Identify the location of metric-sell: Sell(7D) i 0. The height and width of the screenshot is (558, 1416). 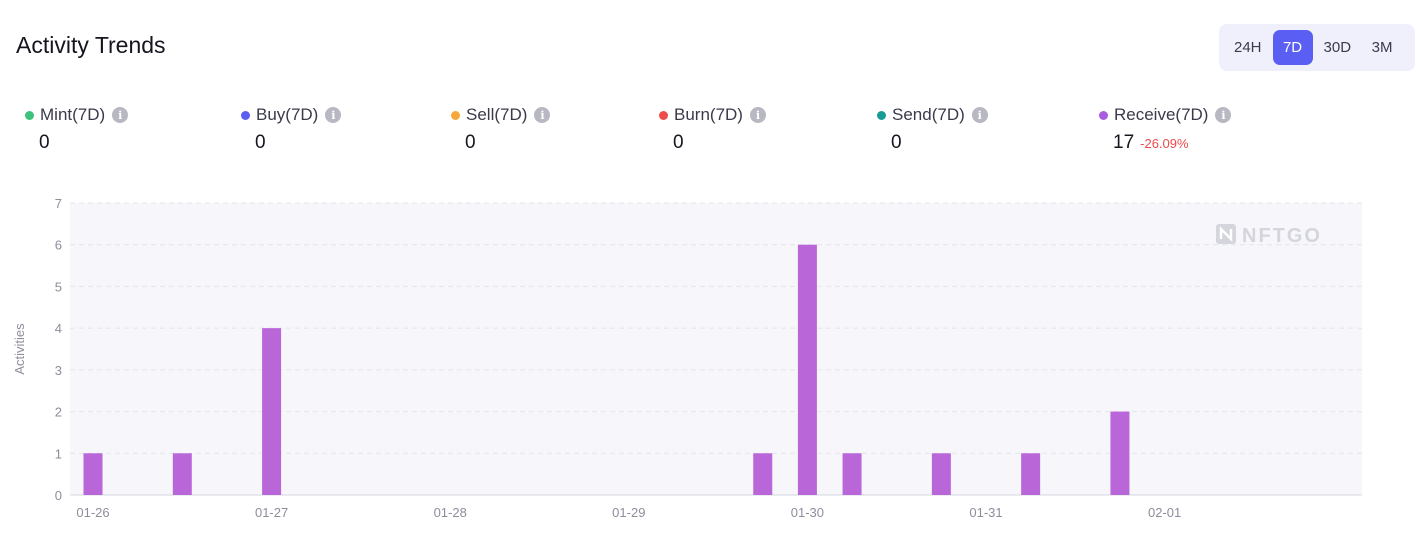
(501, 129).